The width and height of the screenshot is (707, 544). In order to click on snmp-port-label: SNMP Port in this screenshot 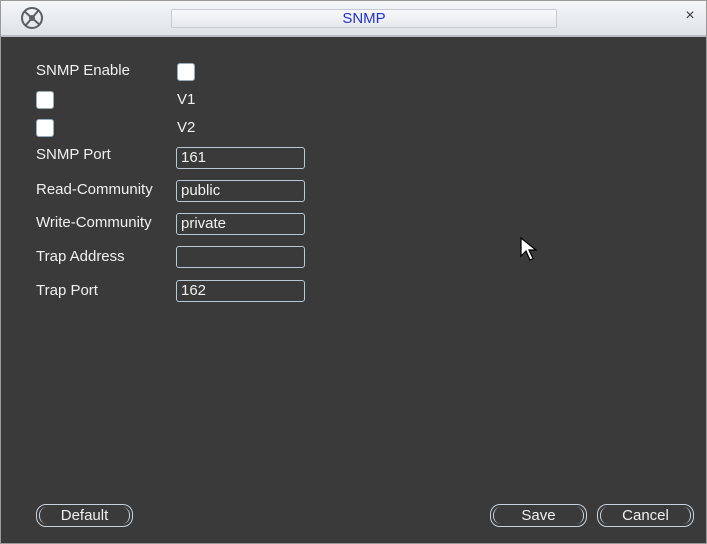, I will do `click(73, 154)`.